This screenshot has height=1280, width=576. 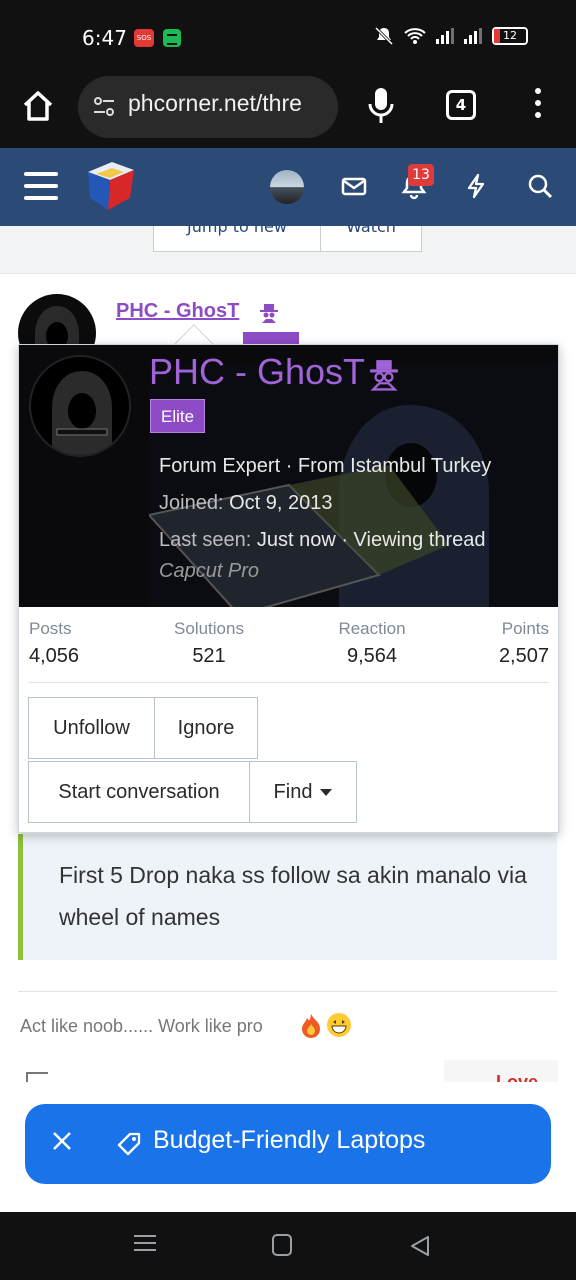 I want to click on battery-level: 12, so click(x=510, y=35).